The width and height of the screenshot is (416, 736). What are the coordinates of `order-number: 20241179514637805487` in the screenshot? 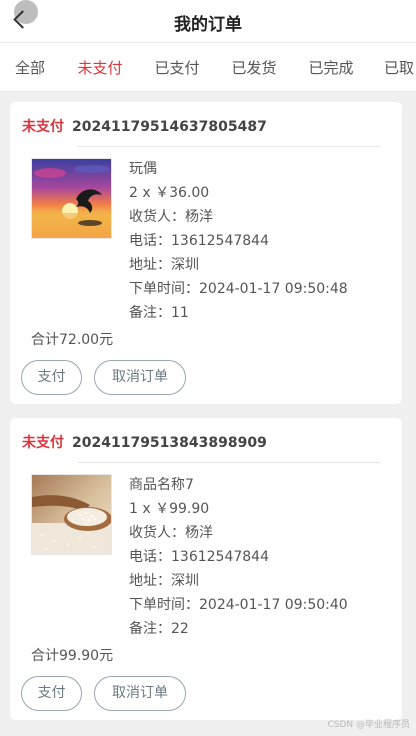 It's located at (169, 127).